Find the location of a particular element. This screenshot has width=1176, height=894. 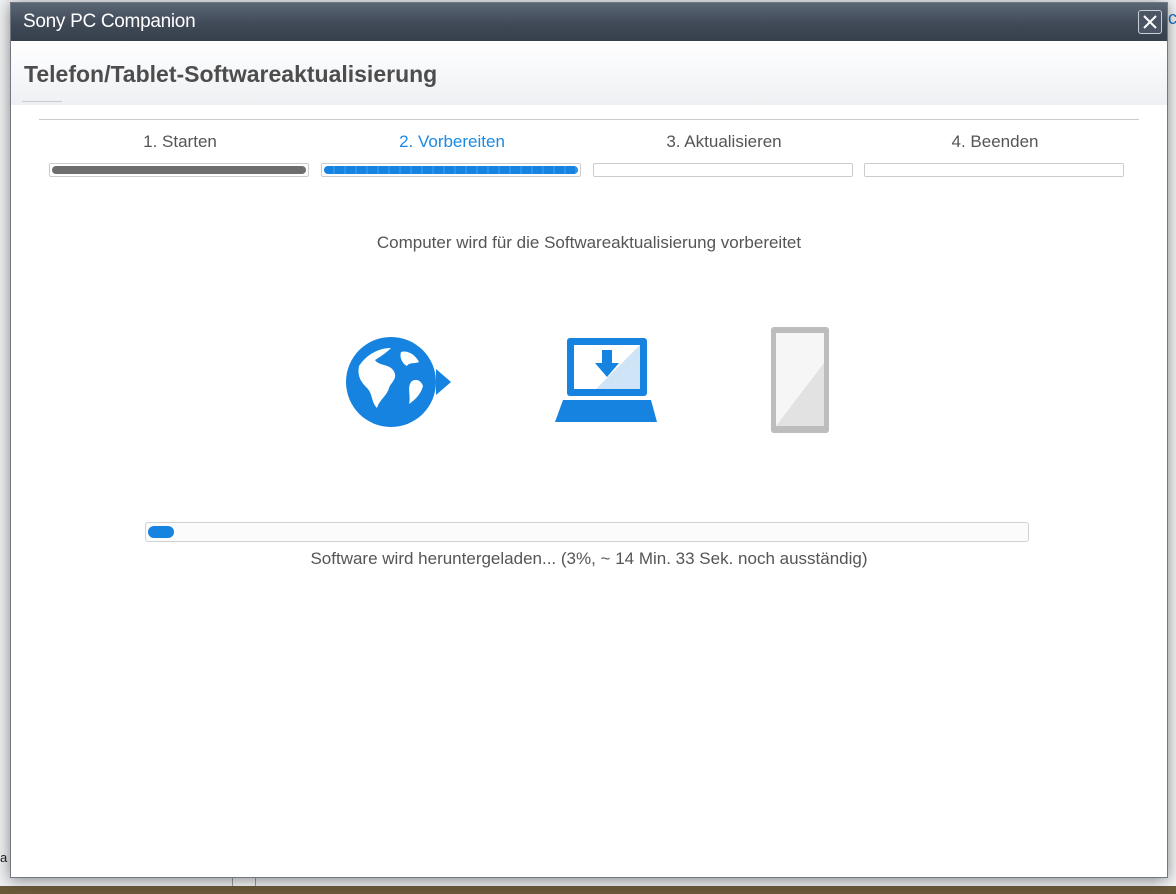

steps-divider is located at coordinates (589, 119).